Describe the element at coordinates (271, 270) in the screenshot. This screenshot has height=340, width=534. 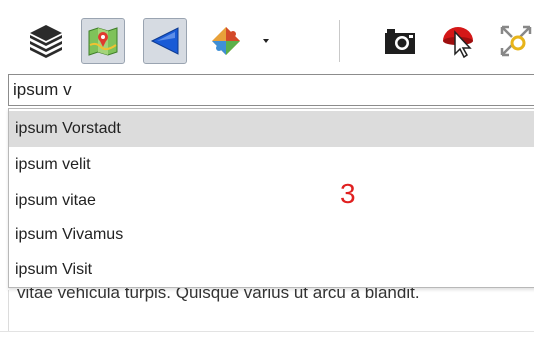
I see `list-item: ipsum Visit` at that location.